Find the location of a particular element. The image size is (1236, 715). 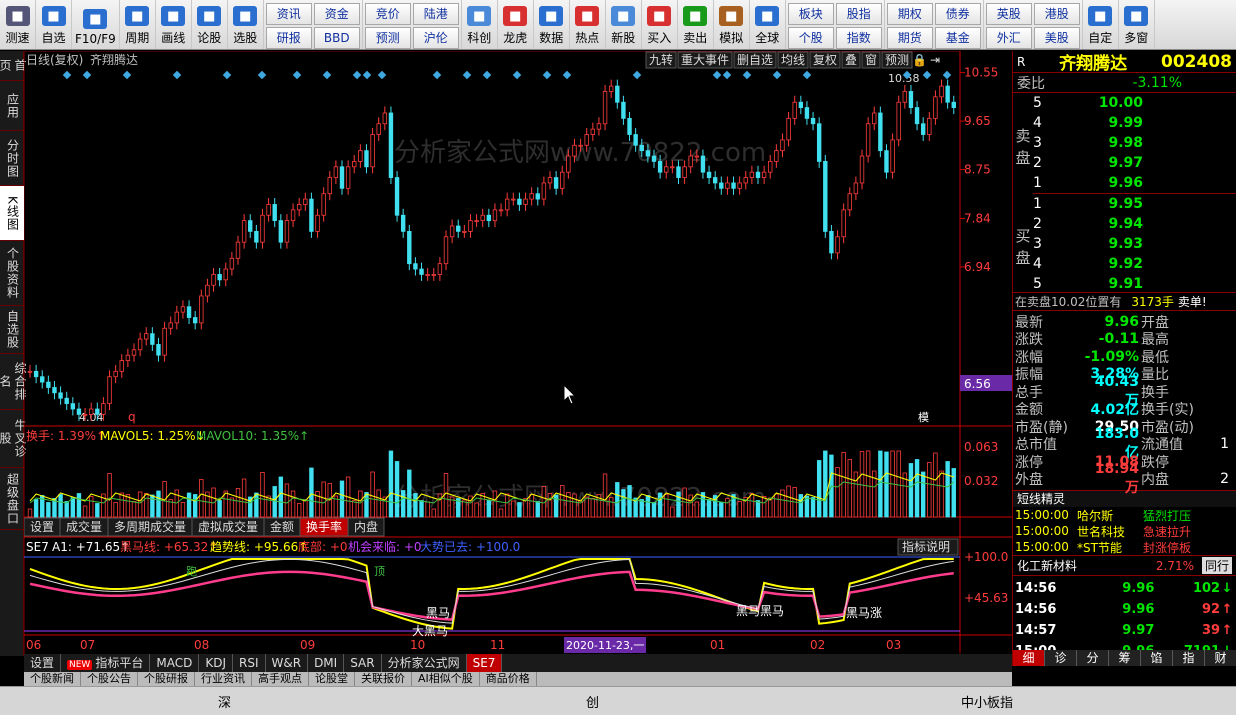

toolbar2-button-6: ■ 卖出 is located at coordinates (696, 24).